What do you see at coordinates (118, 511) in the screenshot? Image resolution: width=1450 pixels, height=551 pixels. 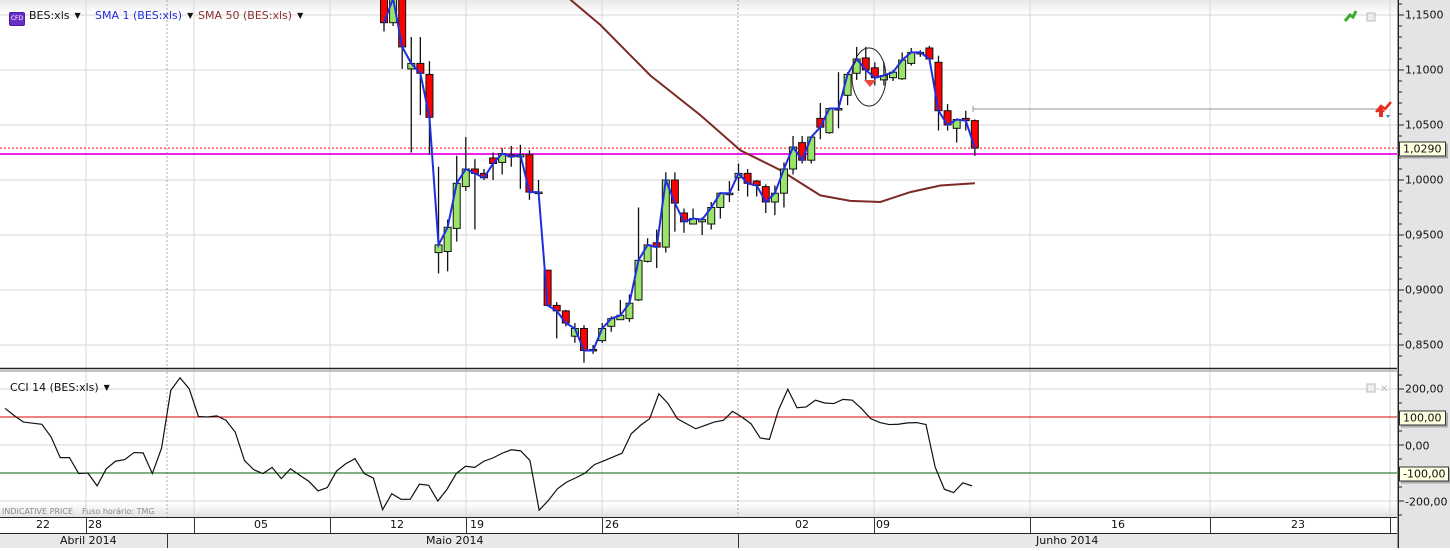 I see `timezone-note: Fuso horário: TMG` at bounding box center [118, 511].